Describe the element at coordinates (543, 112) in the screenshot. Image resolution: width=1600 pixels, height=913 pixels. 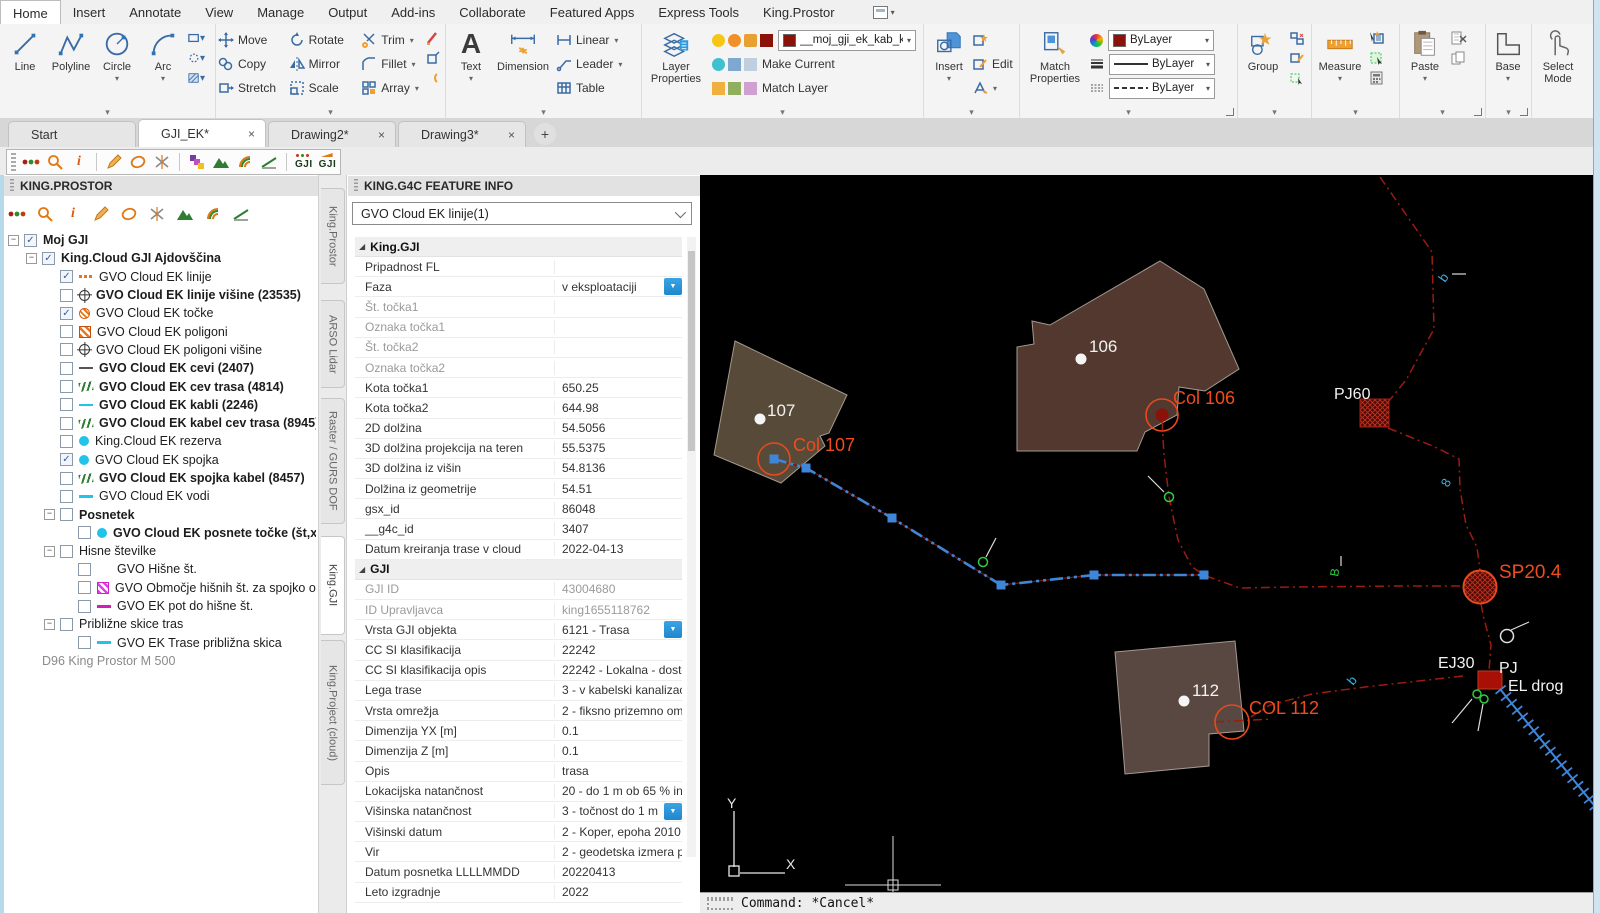
I see `annotation-group-expand: ▾` at that location.